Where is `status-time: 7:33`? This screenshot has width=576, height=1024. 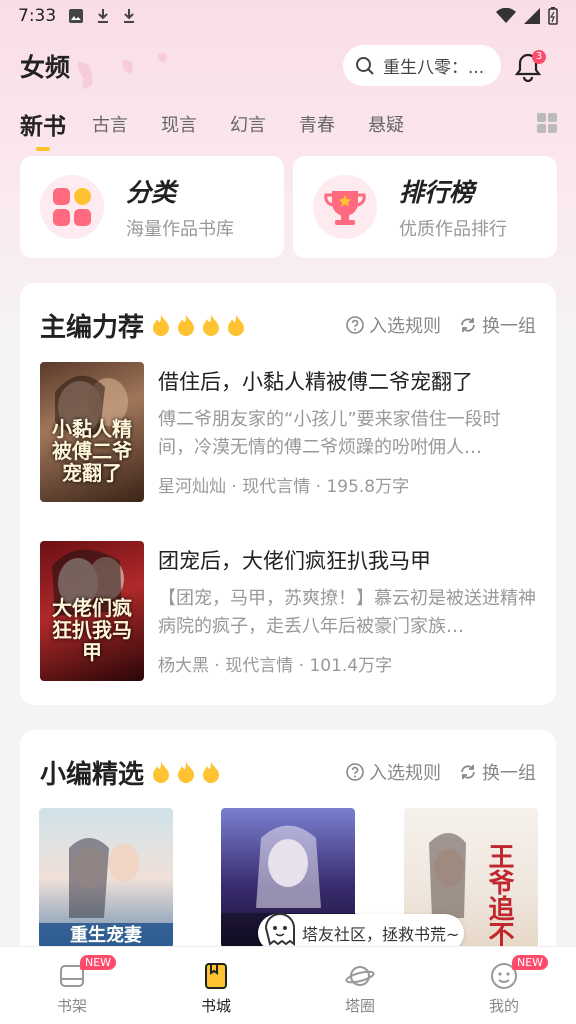
status-time: 7:33 is located at coordinates (37, 16).